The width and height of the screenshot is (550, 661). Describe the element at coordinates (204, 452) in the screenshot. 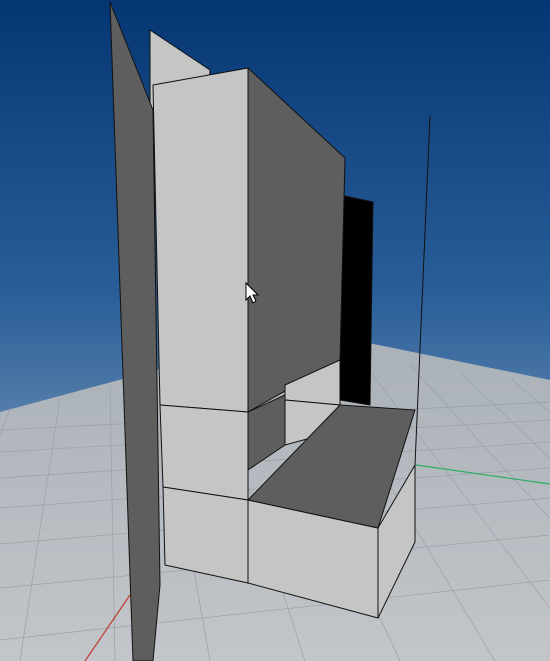

I see `middle-front-face` at that location.